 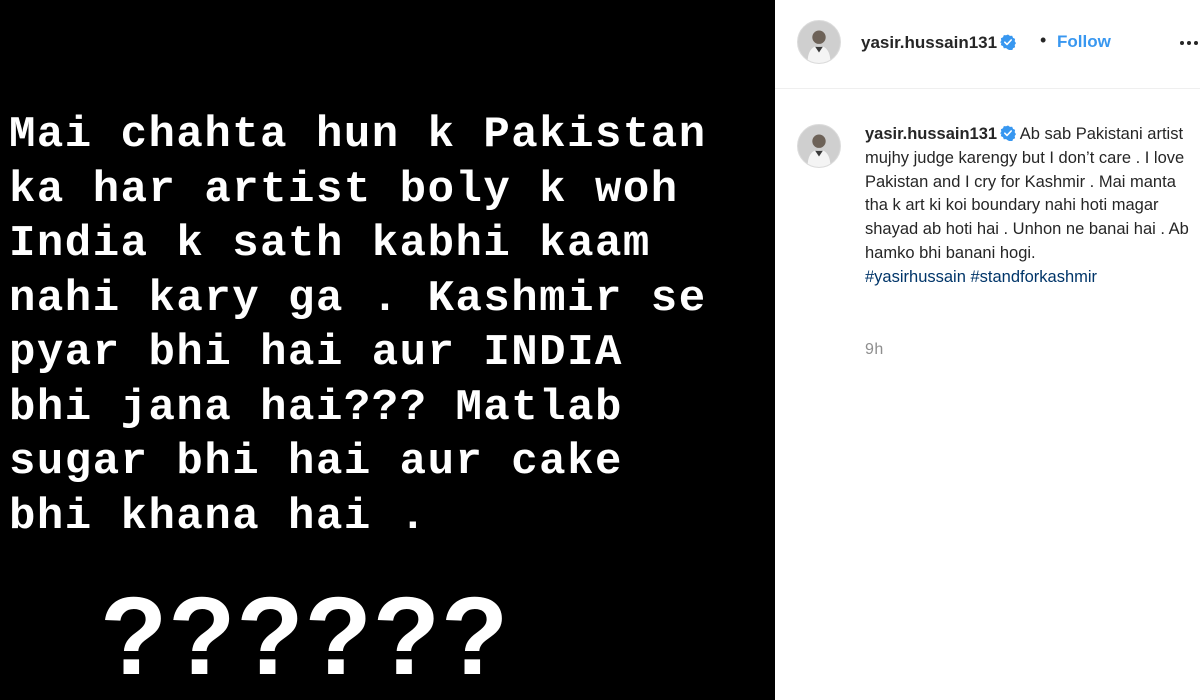 I want to click on post-header: yasir.hussain131 • Follow, so click(x=987, y=44).